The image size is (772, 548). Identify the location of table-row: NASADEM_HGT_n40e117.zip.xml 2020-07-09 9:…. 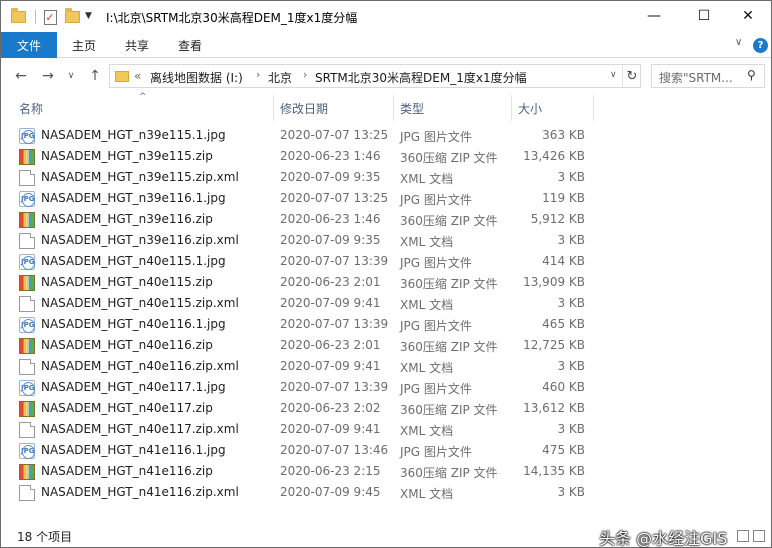
(386, 429).